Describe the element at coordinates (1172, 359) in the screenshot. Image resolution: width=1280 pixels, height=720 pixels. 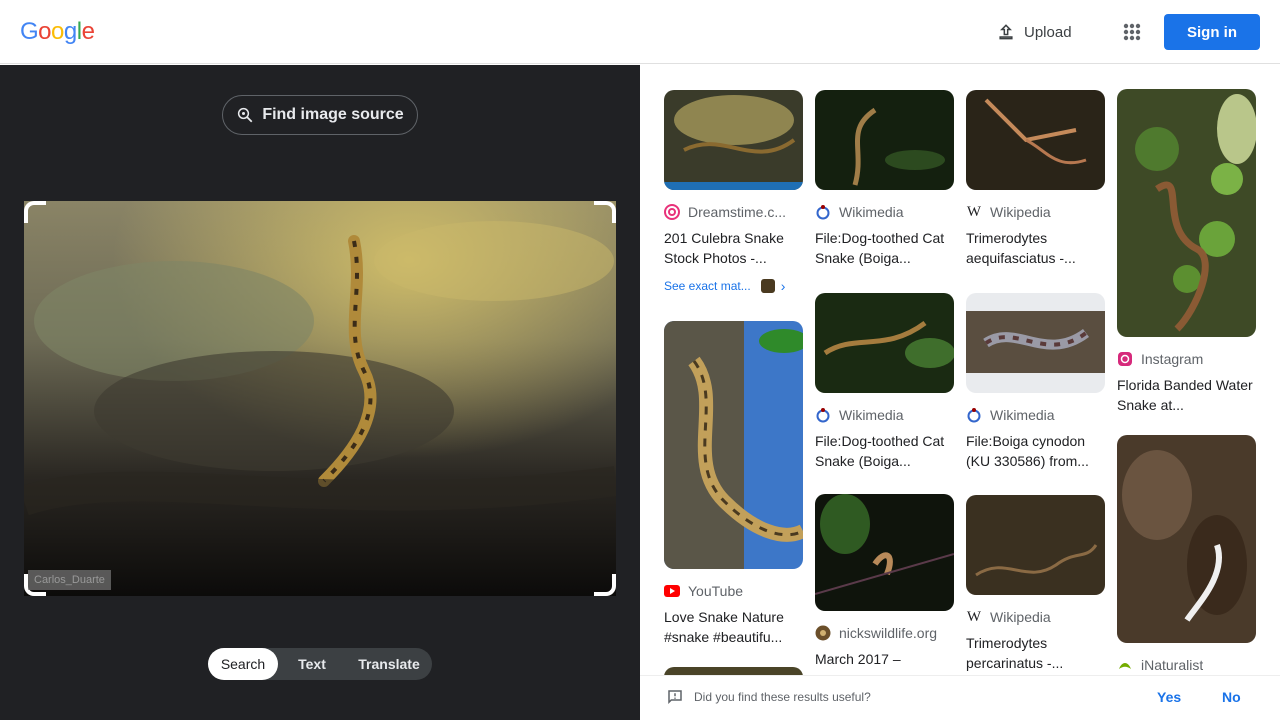
I see `result-source: Instagram` at that location.